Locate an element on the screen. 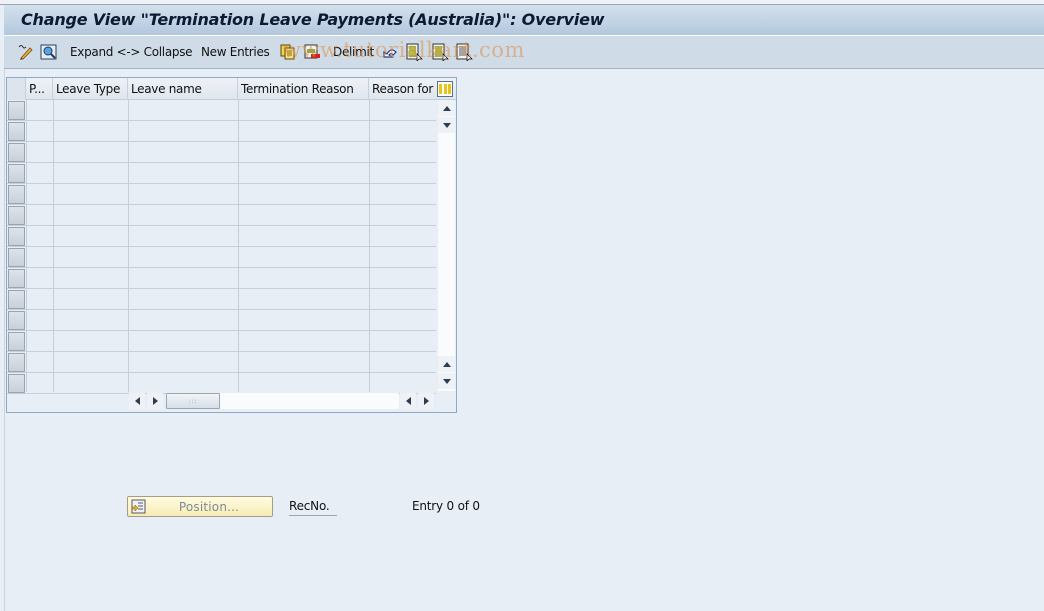 The height and width of the screenshot is (611, 1044). column-header-termination-reason: Termination Reason is located at coordinates (303, 89).